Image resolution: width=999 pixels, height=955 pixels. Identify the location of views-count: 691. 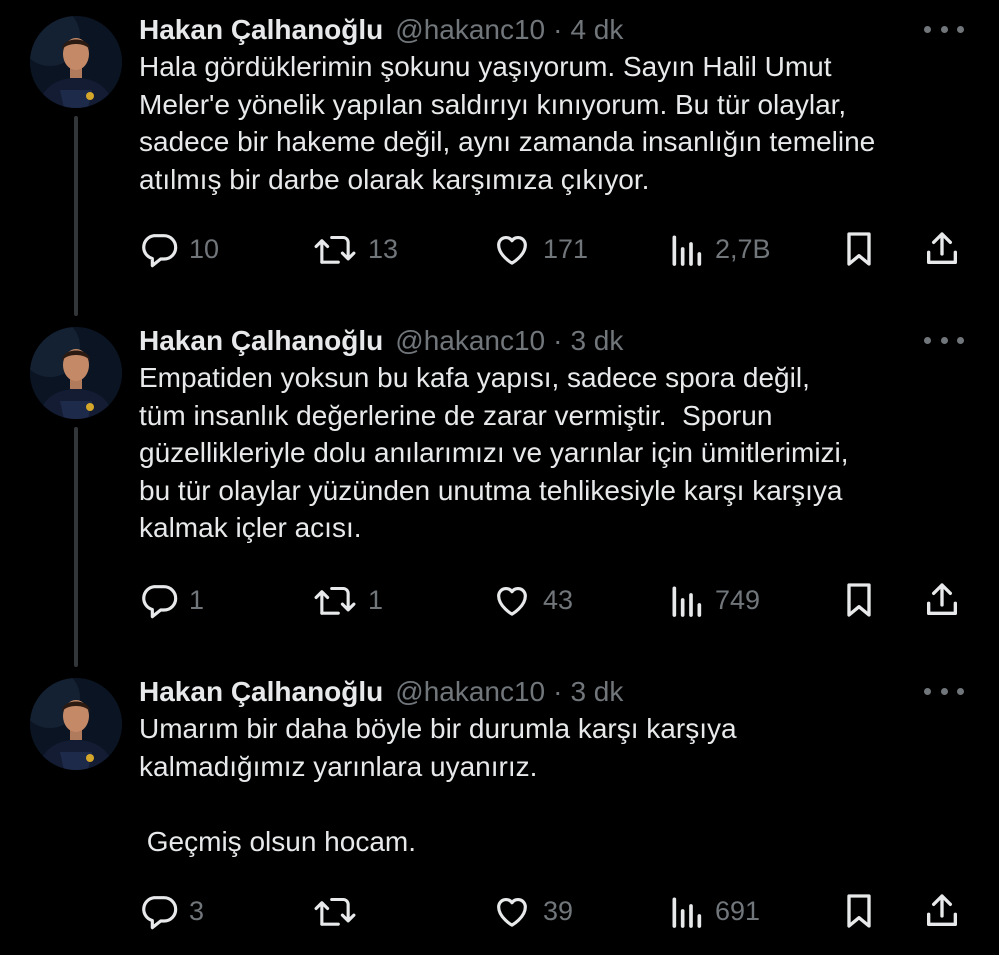
(738, 910).